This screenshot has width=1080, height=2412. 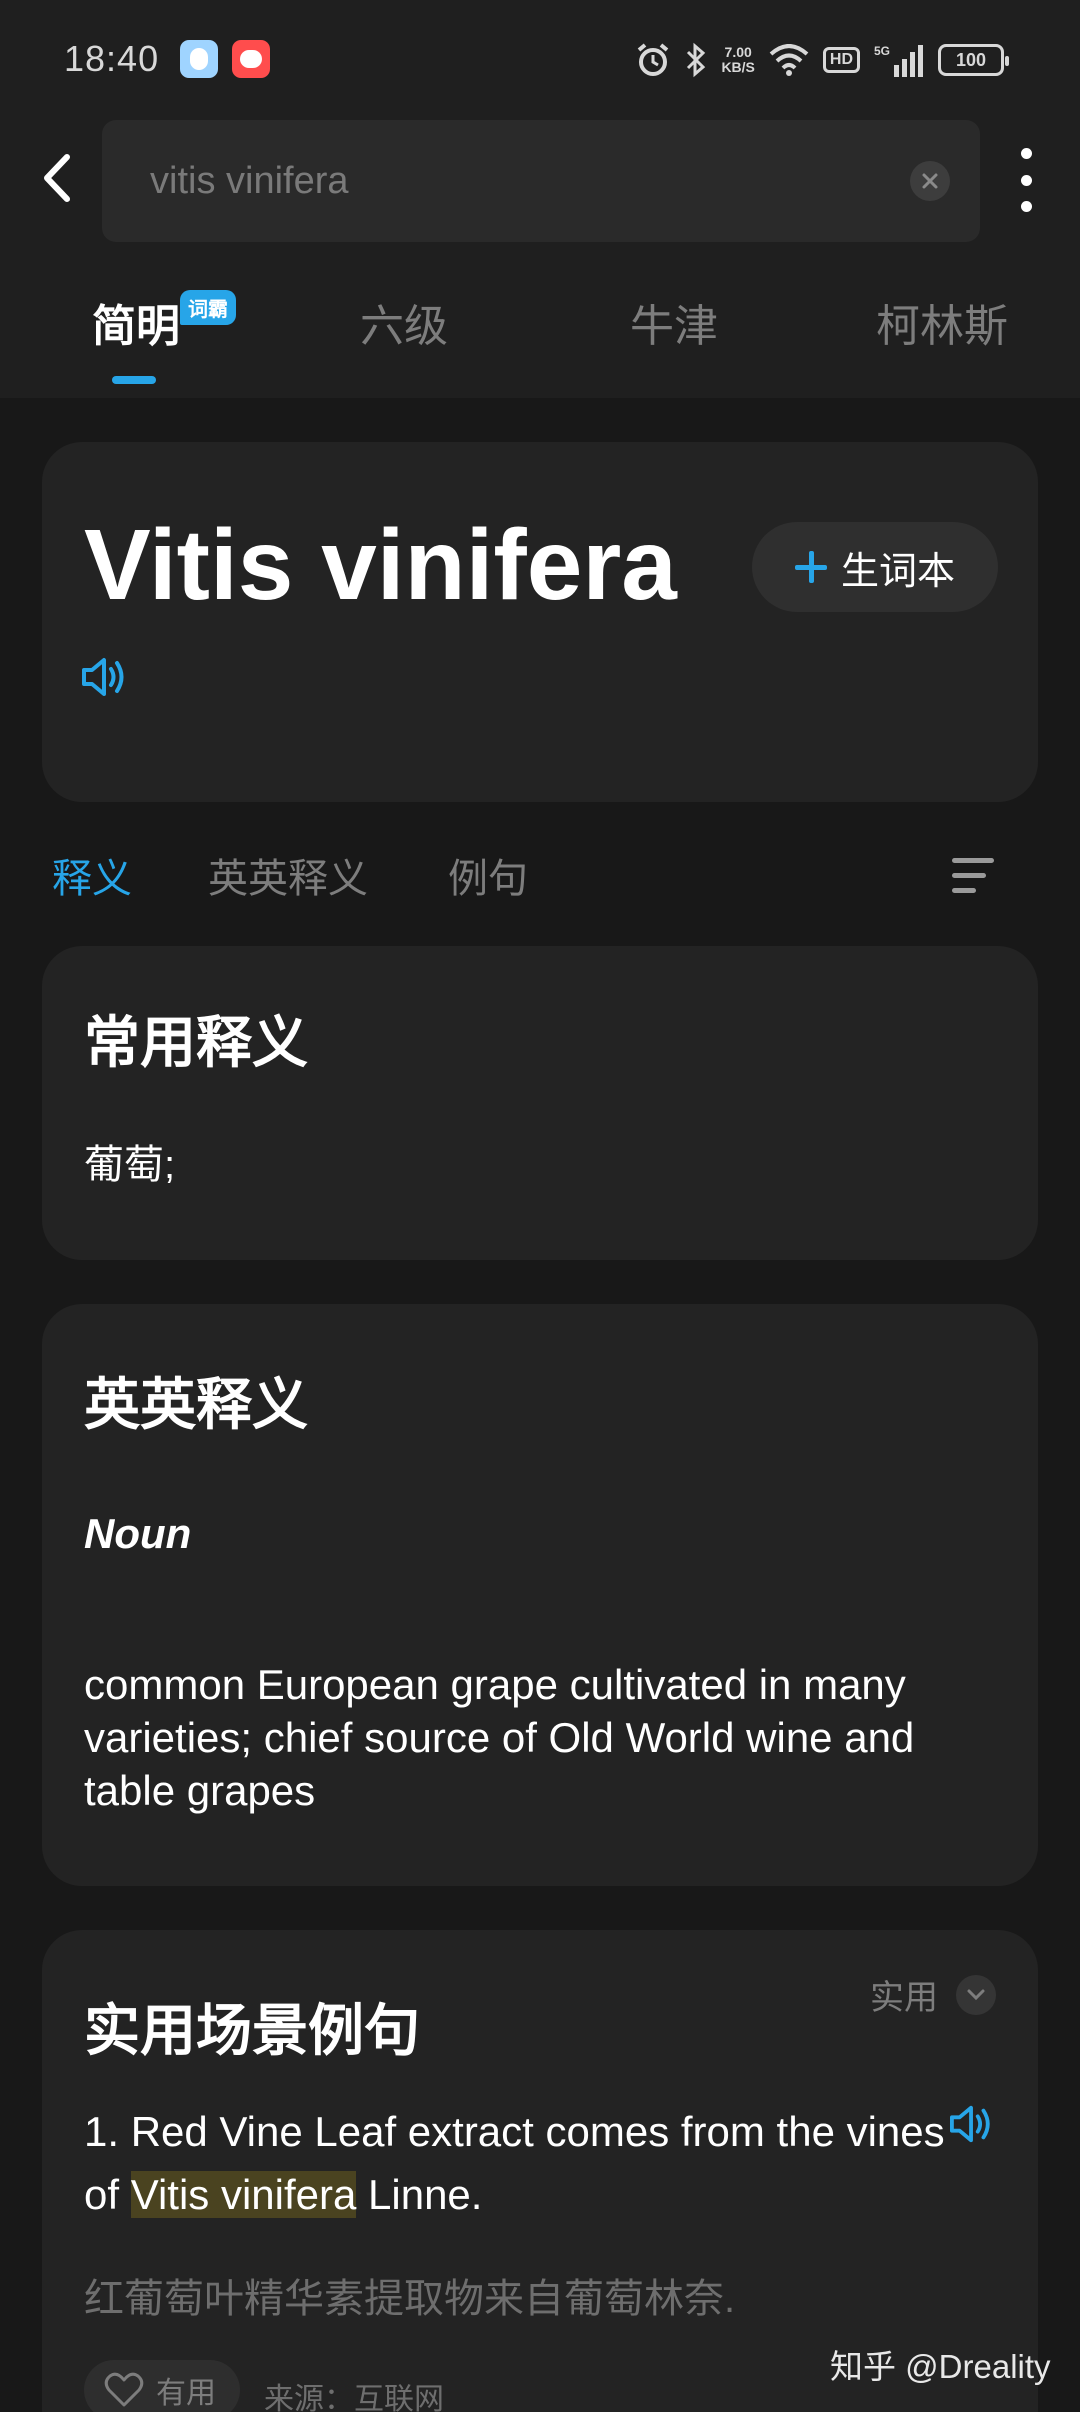 I want to click on example-filter-dropdown: 实用, so click(x=933, y=1994).